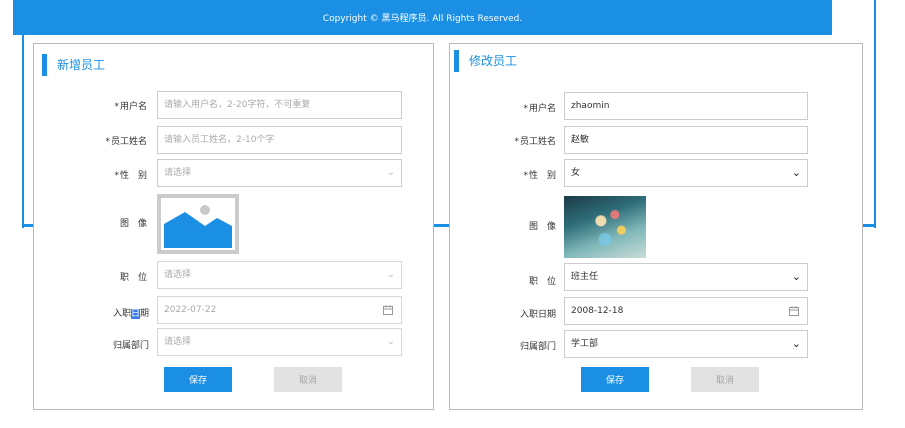 This screenshot has width=905, height=428. I want to click on employee-photo, so click(605, 227).